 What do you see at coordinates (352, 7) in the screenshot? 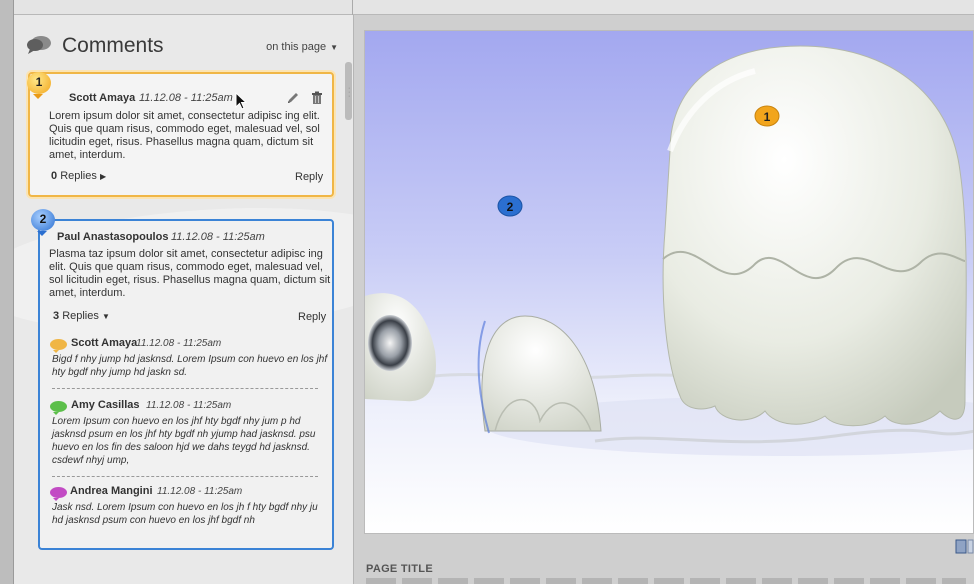
I see `toolbar-divider` at bounding box center [352, 7].